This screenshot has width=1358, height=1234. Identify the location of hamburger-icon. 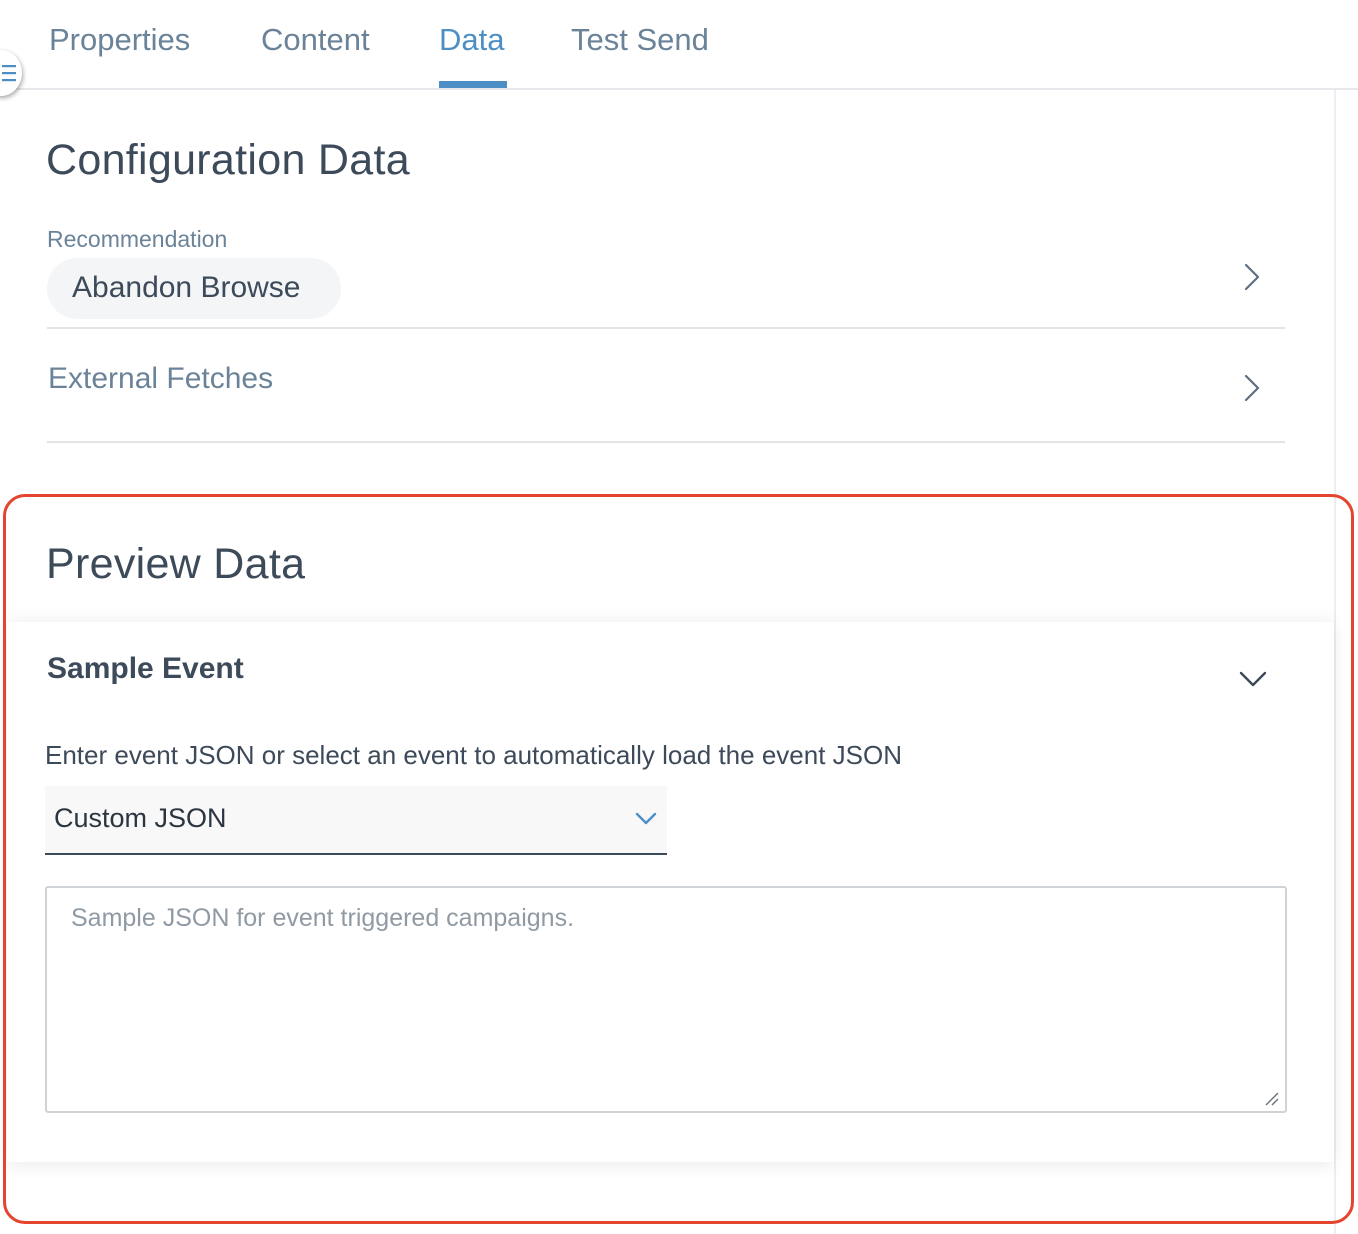
(9, 73).